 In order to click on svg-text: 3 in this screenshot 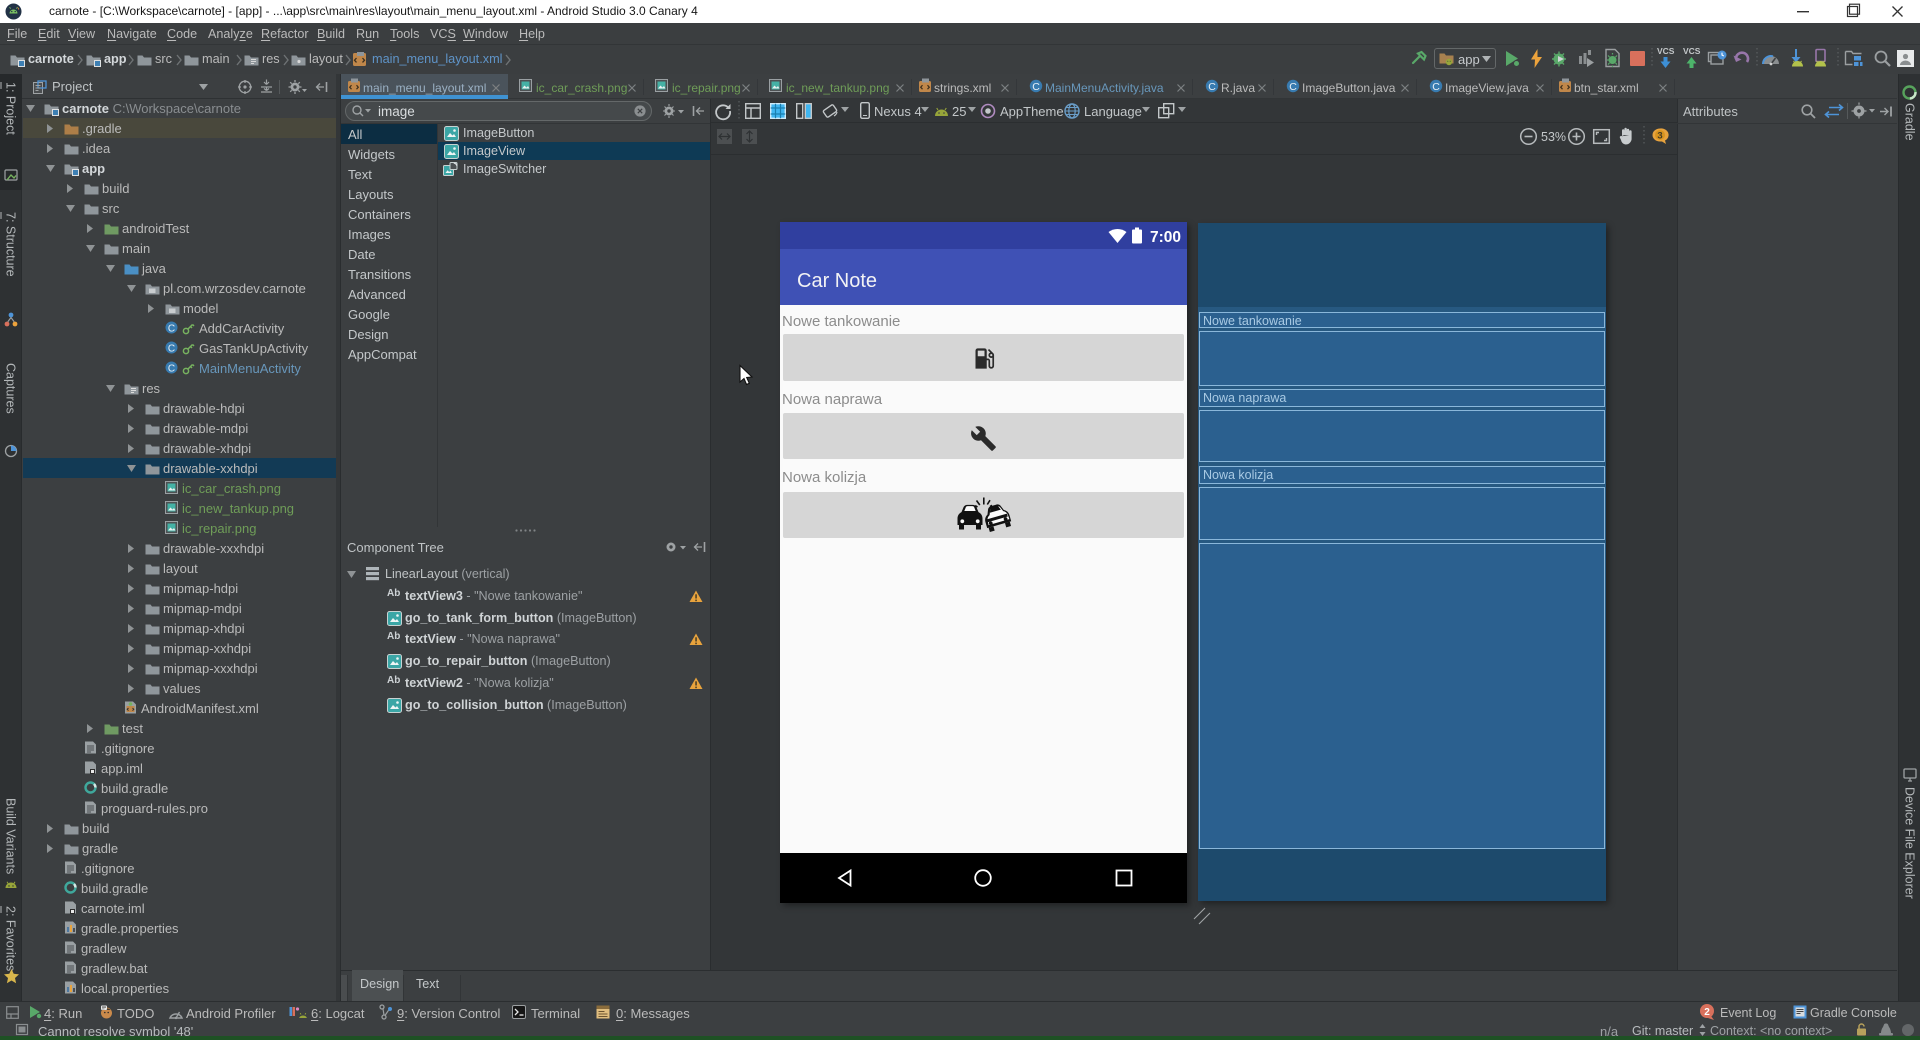, I will do `click(1659, 136)`.